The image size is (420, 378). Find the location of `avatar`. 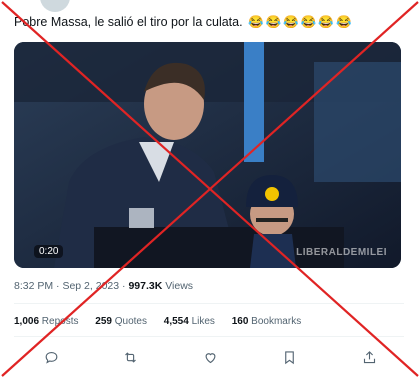

avatar is located at coordinates (55, 6).